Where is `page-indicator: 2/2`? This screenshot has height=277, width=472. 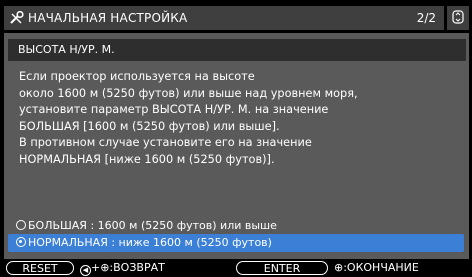 page-indicator: 2/2 is located at coordinates (426, 18).